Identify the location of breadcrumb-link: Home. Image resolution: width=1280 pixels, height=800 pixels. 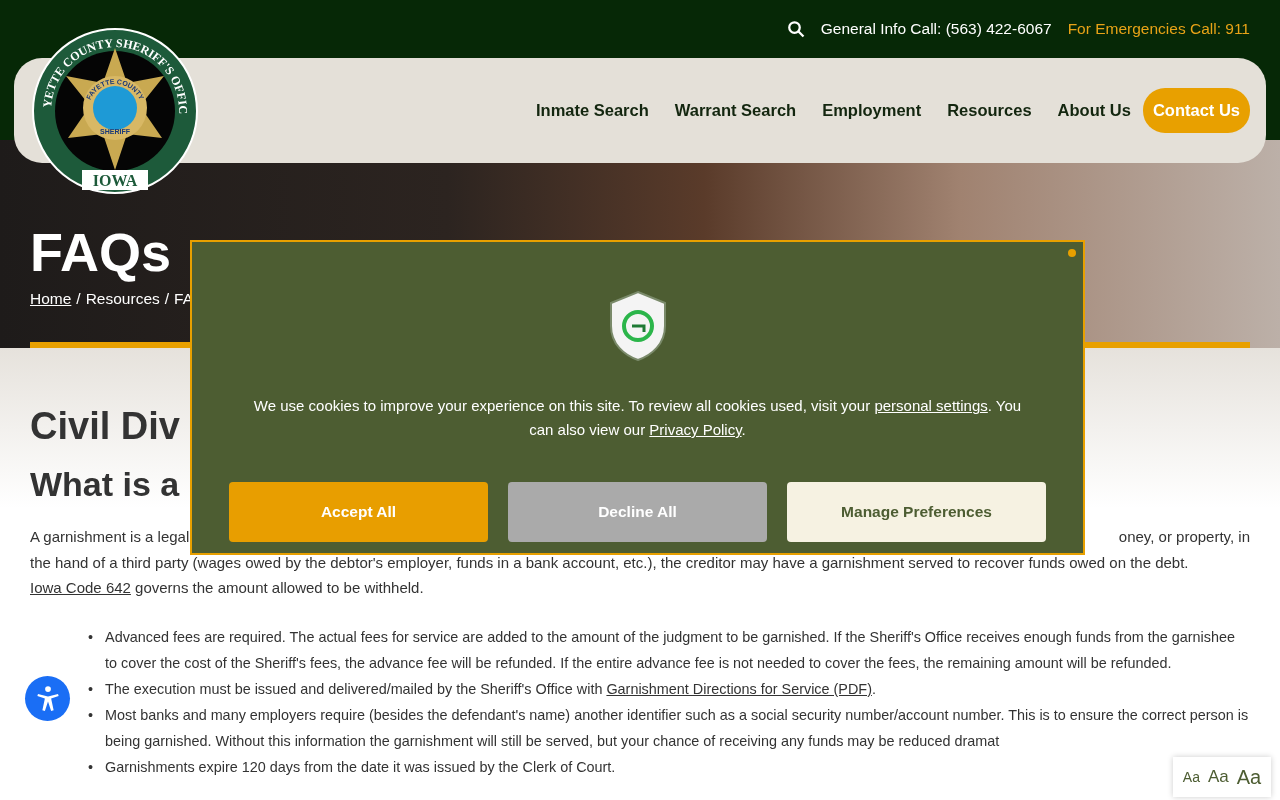
(51, 299).